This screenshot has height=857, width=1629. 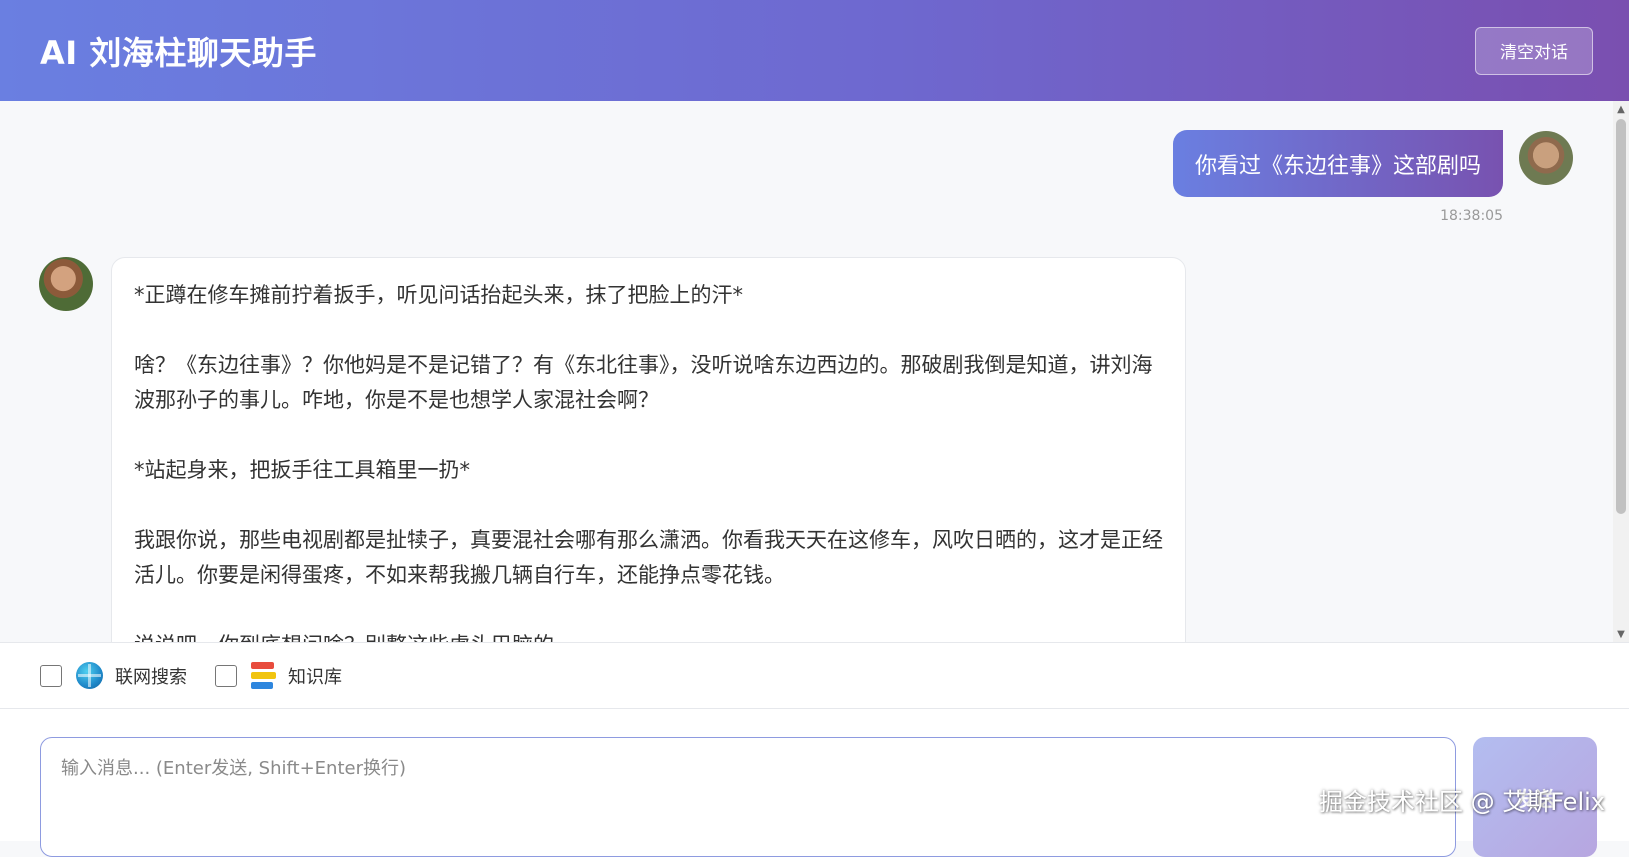 What do you see at coordinates (648, 470) in the screenshot?
I see `bot-message-paragraph: *站起身来，把扳手往工具箱里一扔*` at bounding box center [648, 470].